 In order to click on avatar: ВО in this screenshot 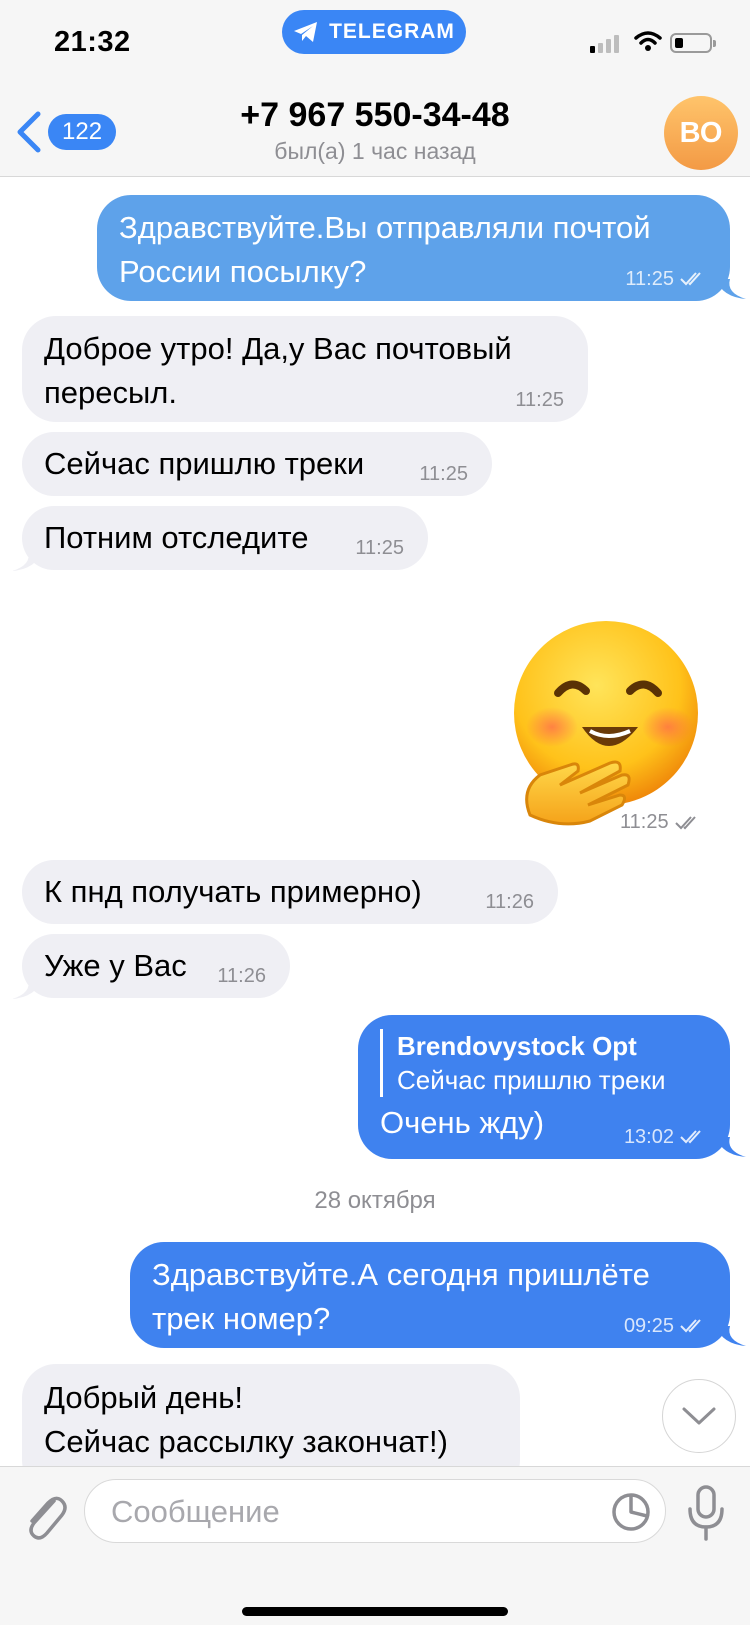, I will do `click(701, 133)`.